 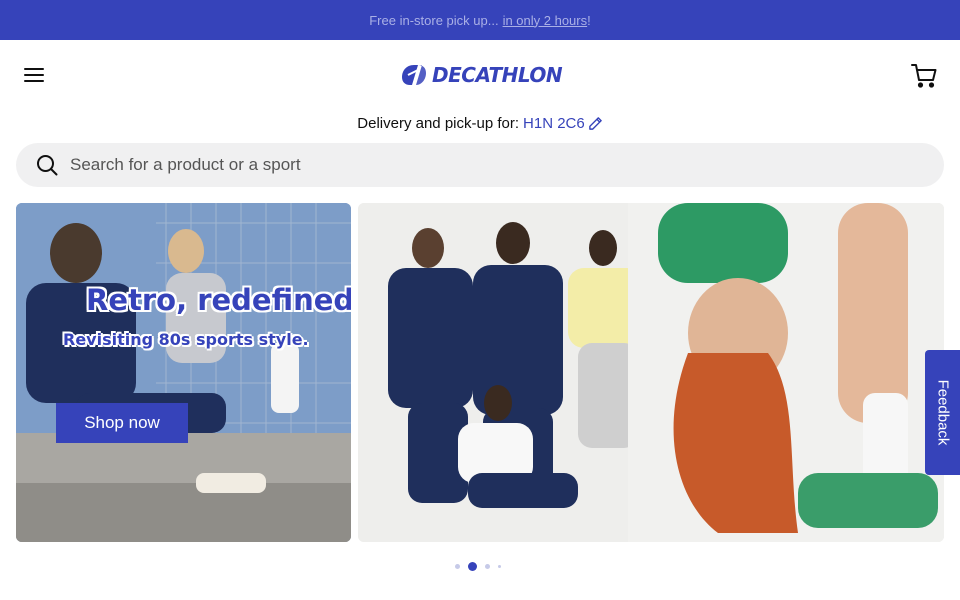 I want to click on feedback-tab: Feedback, so click(x=942, y=412).